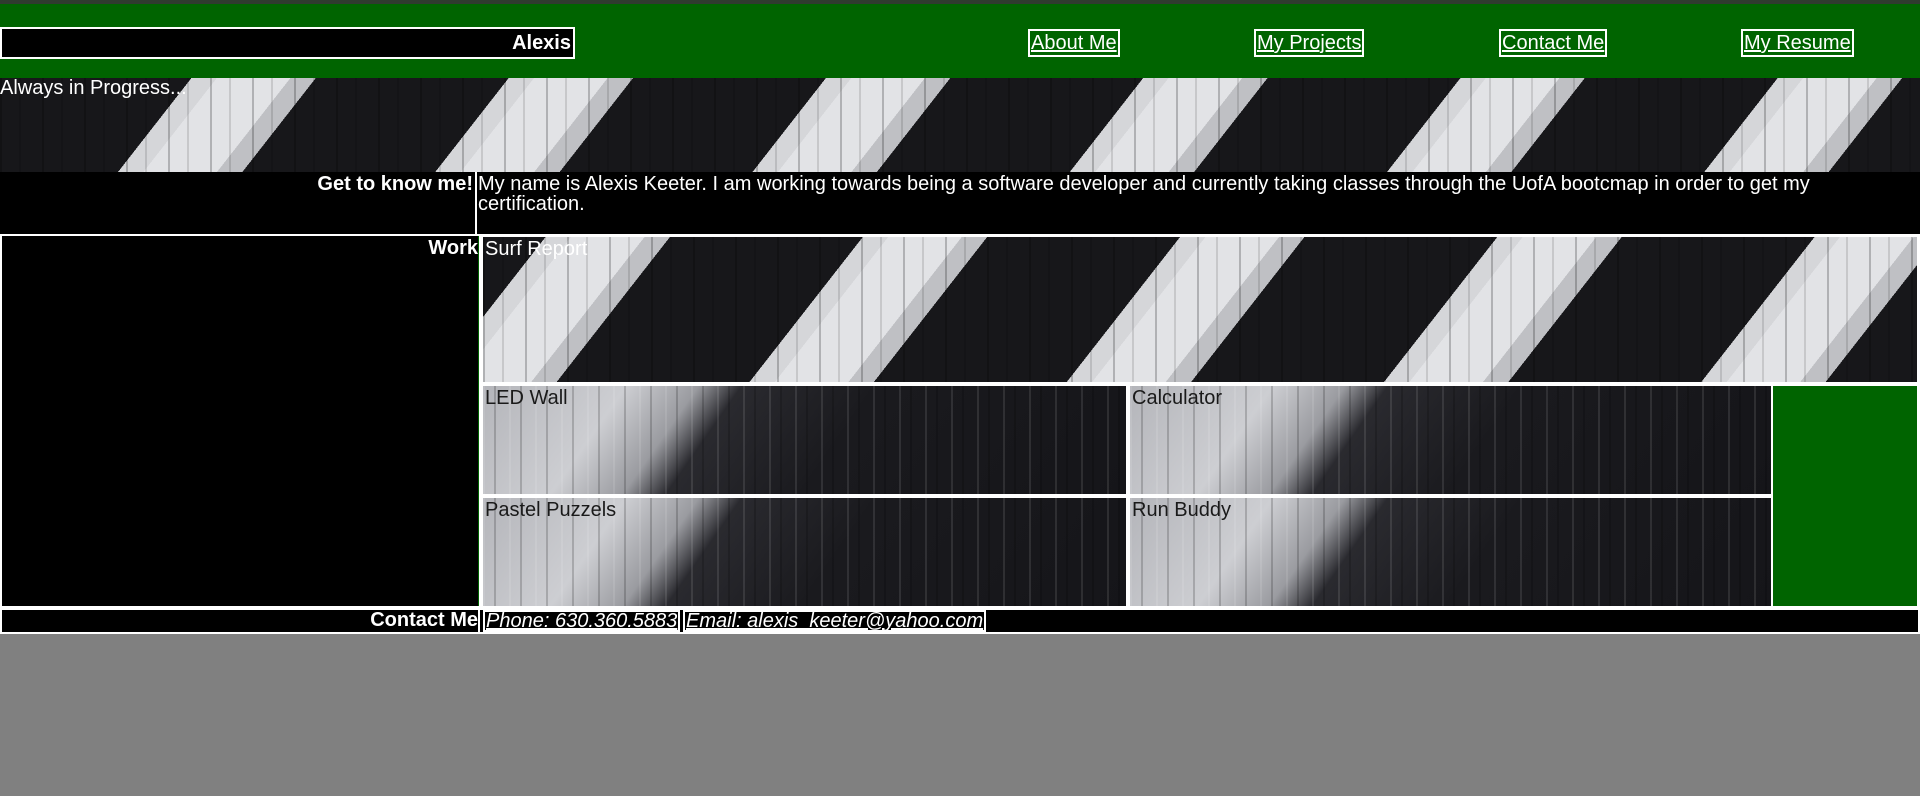 The image size is (1920, 796). Describe the element at coordinates (1845, 496) in the screenshot. I see `work-filler` at that location.